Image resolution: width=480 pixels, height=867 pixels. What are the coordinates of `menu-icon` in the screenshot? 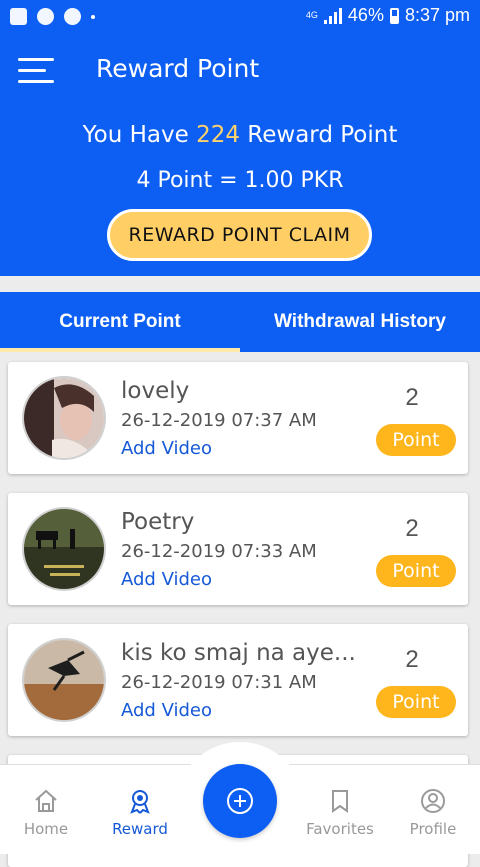 It's located at (36, 71).